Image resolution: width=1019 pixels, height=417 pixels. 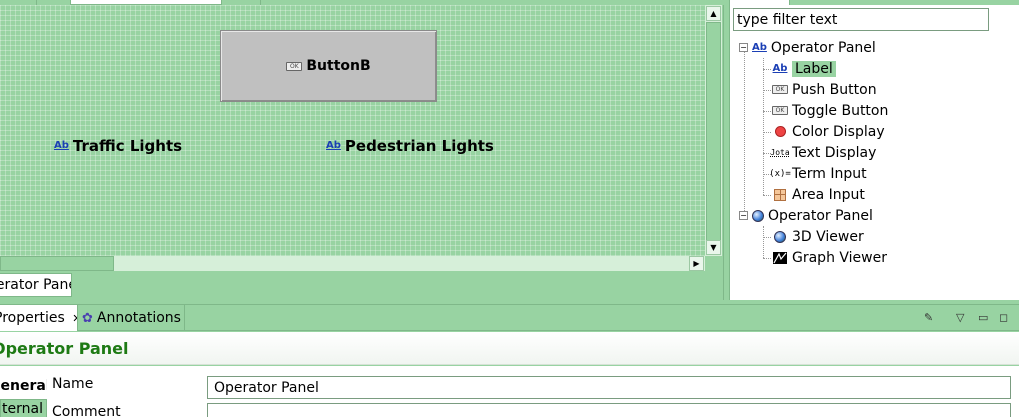 I want to click on tree-item-label-text: Toggle Button, so click(x=840, y=110).